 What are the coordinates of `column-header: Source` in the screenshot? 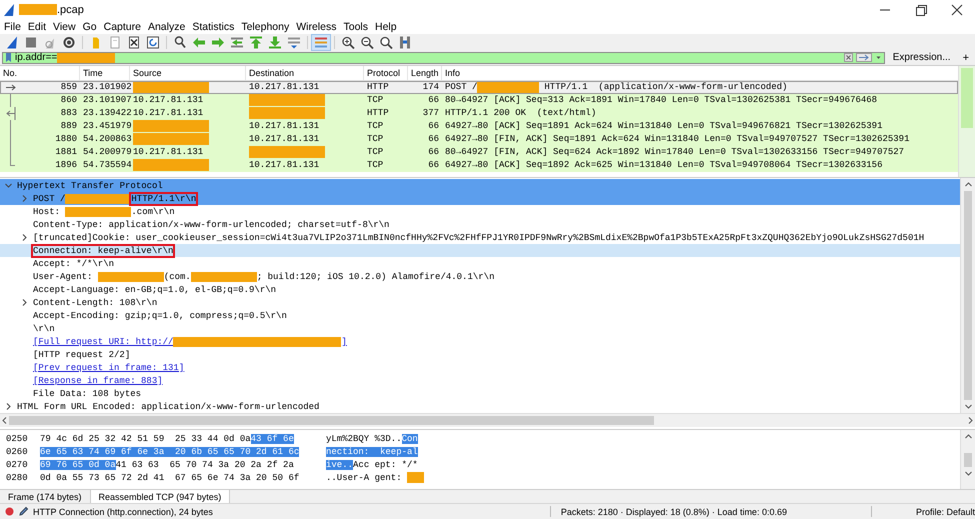 It's located at (188, 73).